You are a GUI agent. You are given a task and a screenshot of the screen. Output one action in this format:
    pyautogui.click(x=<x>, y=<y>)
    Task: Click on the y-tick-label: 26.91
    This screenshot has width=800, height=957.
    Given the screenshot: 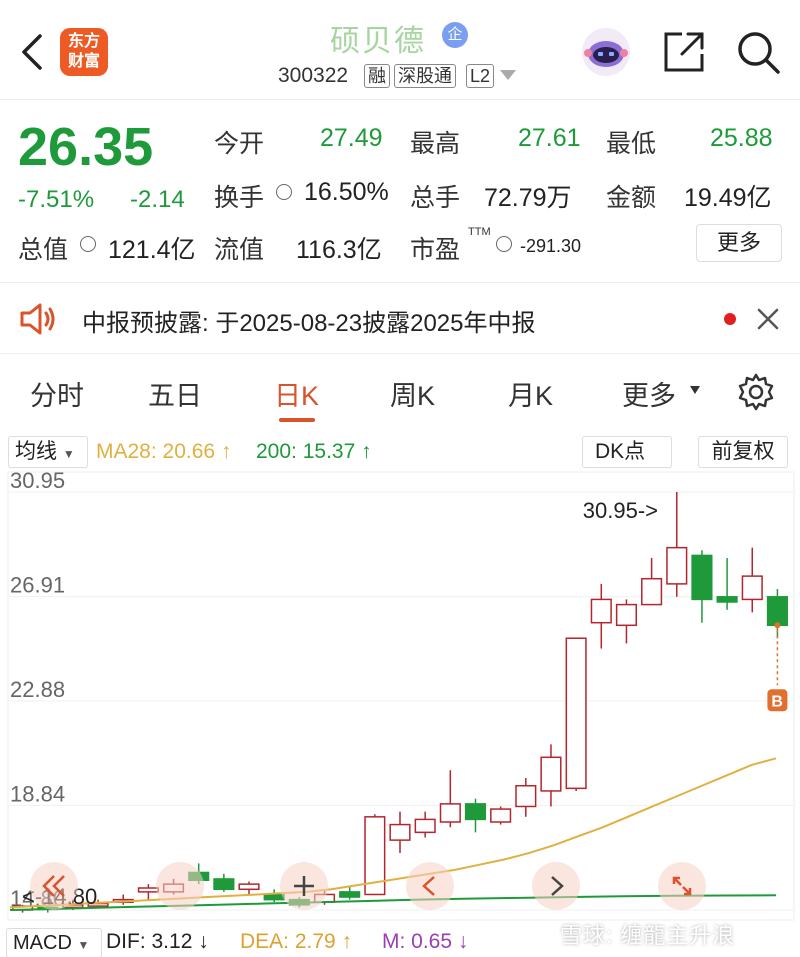 What is the action you would take?
    pyautogui.click(x=37, y=585)
    